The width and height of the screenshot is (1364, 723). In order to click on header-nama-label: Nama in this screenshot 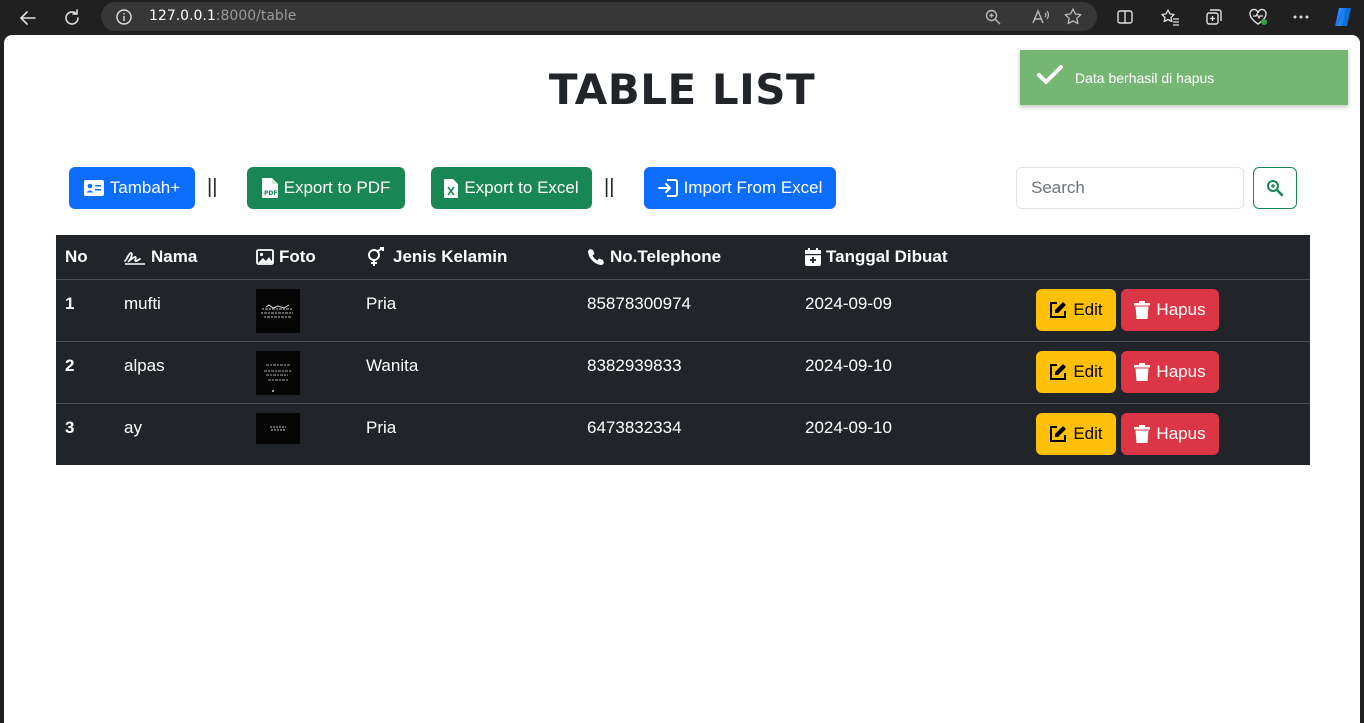, I will do `click(174, 256)`.